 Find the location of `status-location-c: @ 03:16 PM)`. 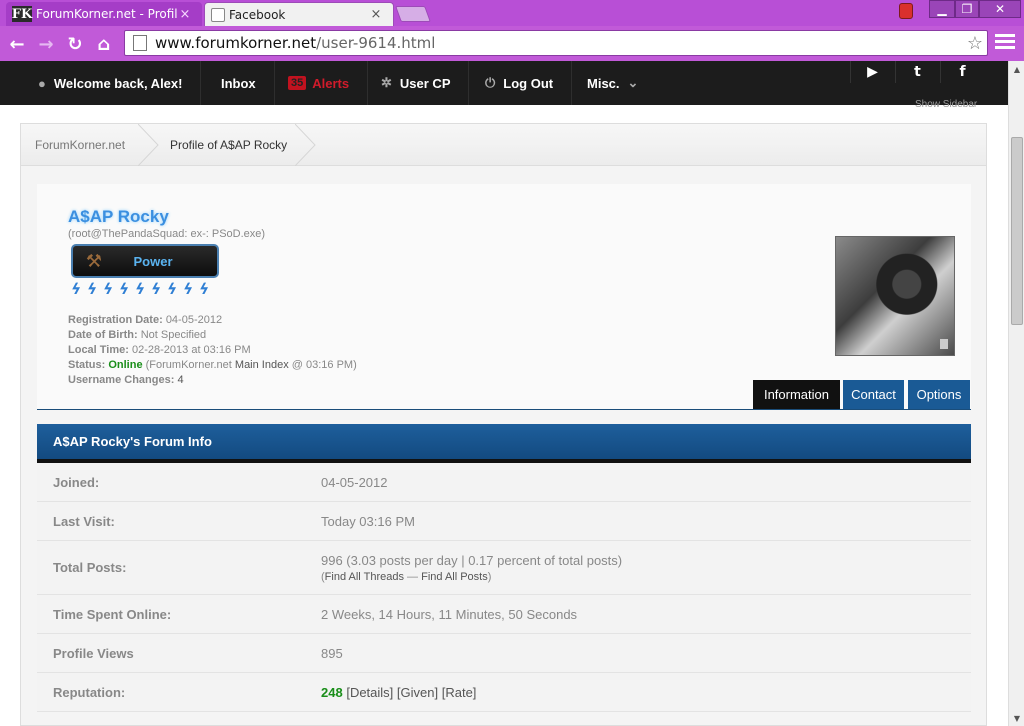

status-location-c: @ 03:16 PM) is located at coordinates (324, 365).